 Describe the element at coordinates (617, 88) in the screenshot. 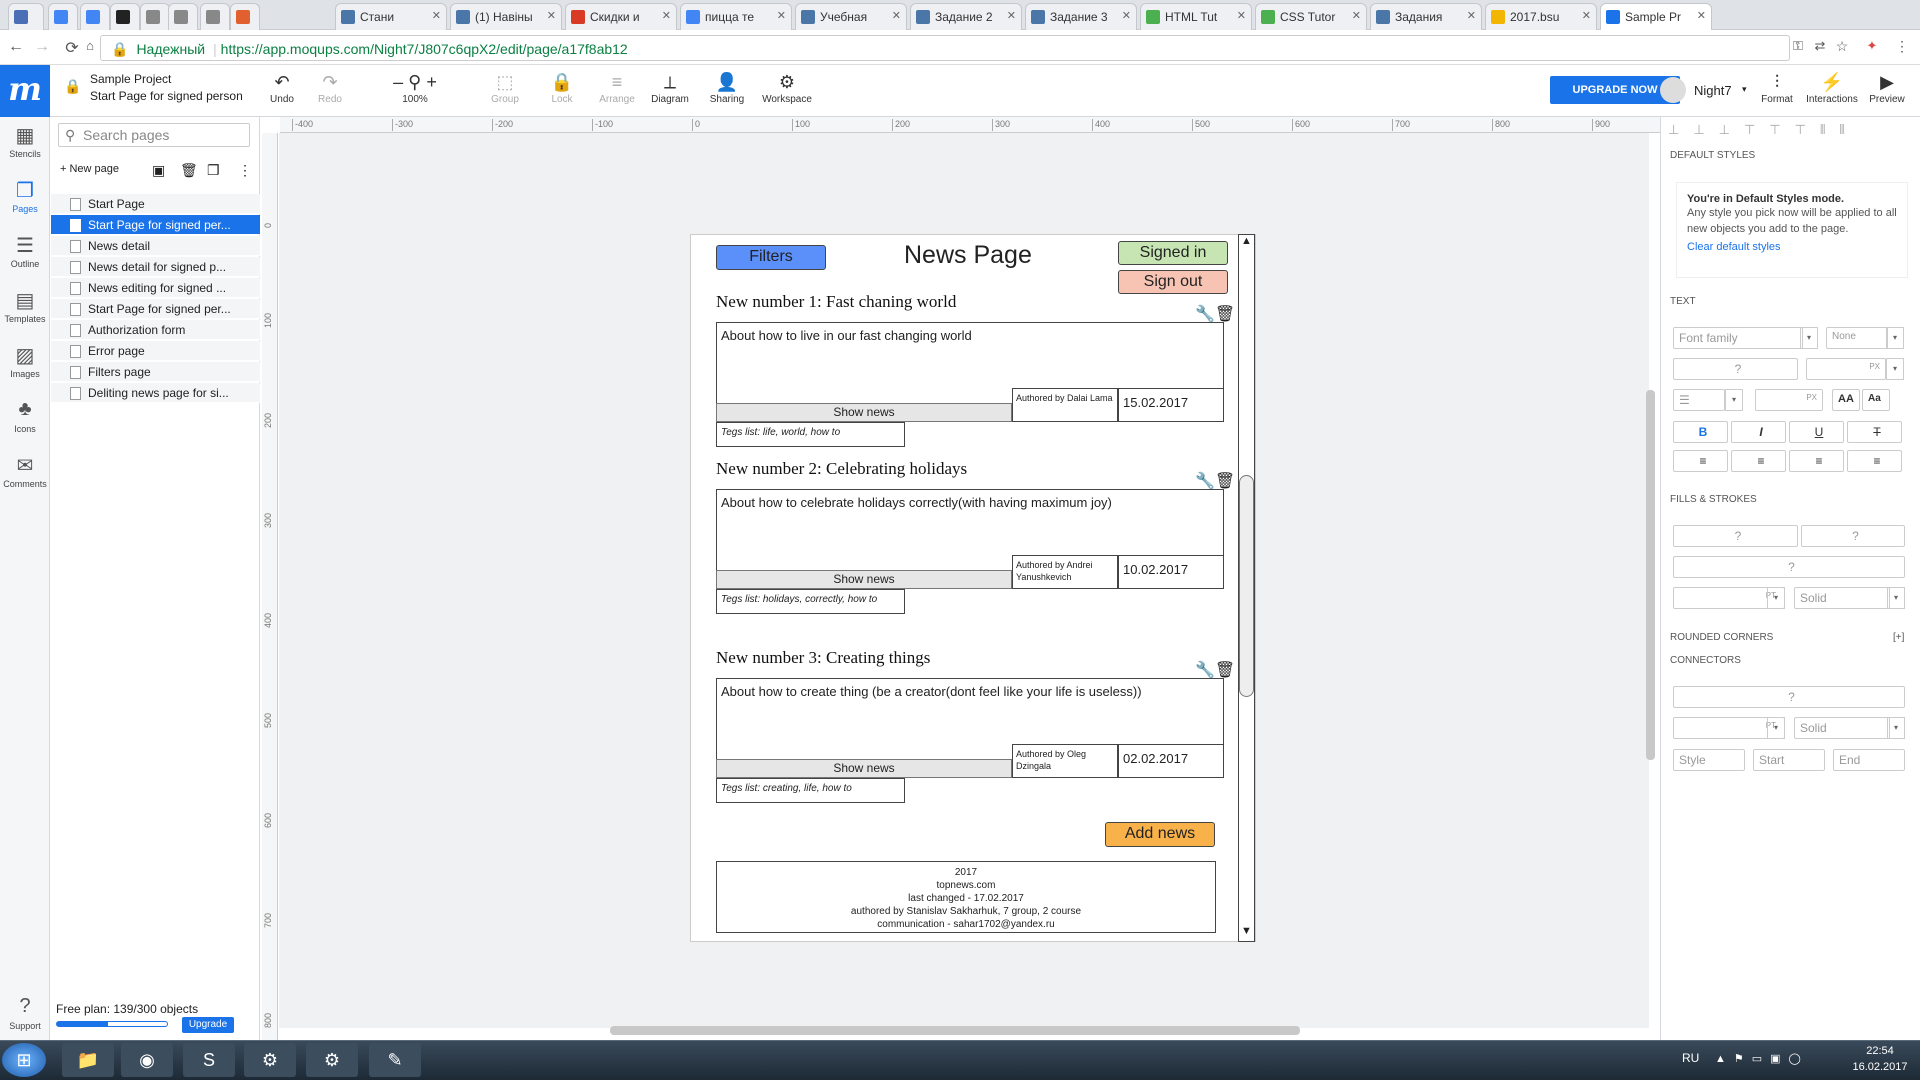

I see `tool-arrange: ≡ Arrange` at that location.